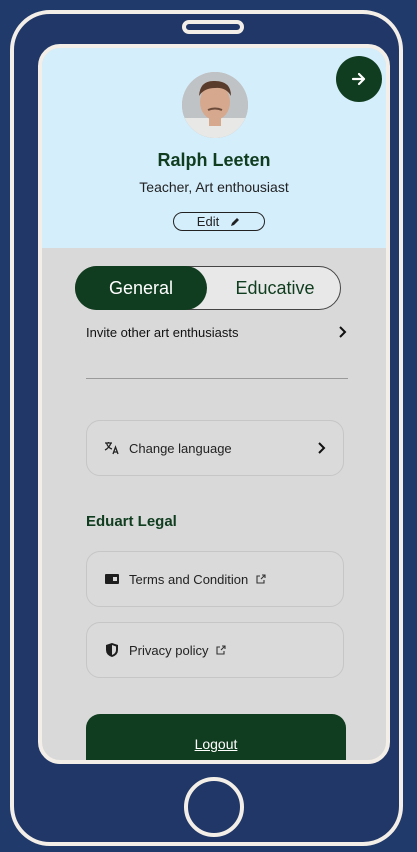 This screenshot has height=852, width=417. Describe the element at coordinates (216, 744) in the screenshot. I see `logout-label: Logout` at that location.